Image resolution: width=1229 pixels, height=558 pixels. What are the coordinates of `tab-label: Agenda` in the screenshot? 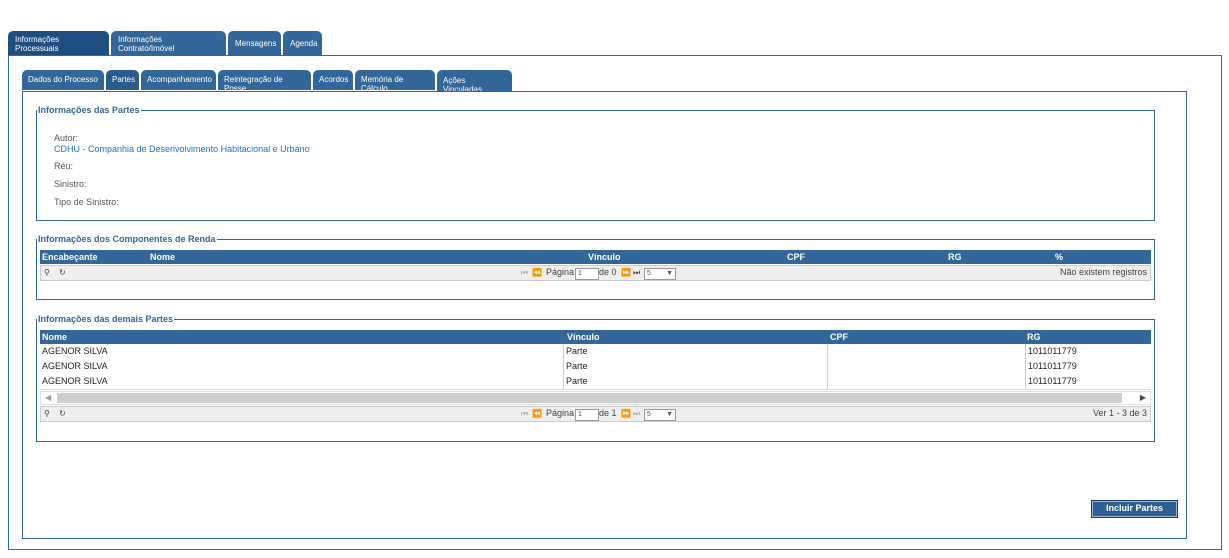 It's located at (304, 43).